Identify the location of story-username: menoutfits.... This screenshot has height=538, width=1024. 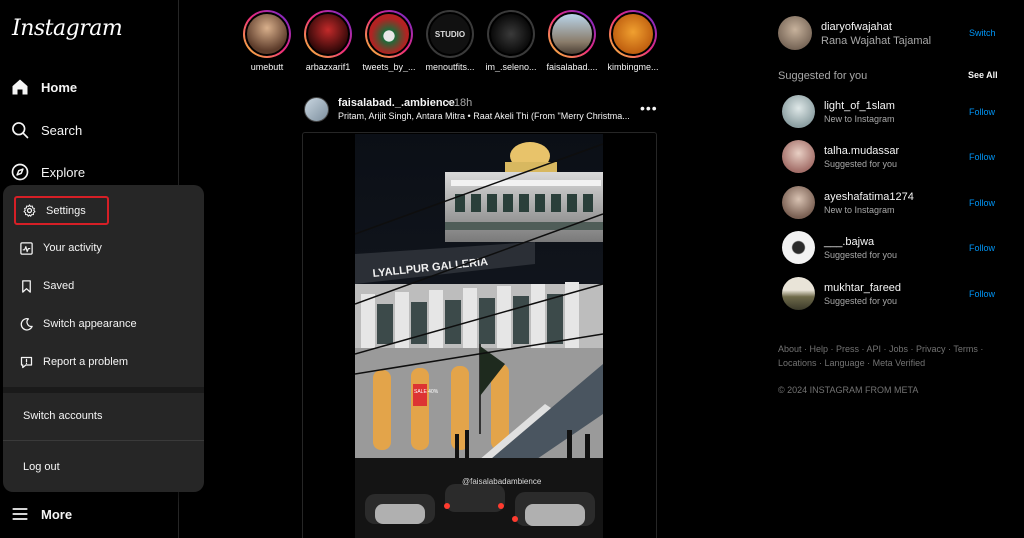
(450, 67).